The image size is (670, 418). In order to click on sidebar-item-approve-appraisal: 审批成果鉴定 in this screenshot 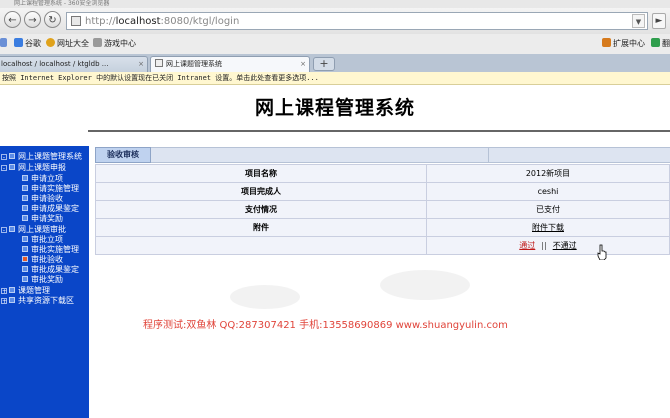, I will do `click(50, 270)`.